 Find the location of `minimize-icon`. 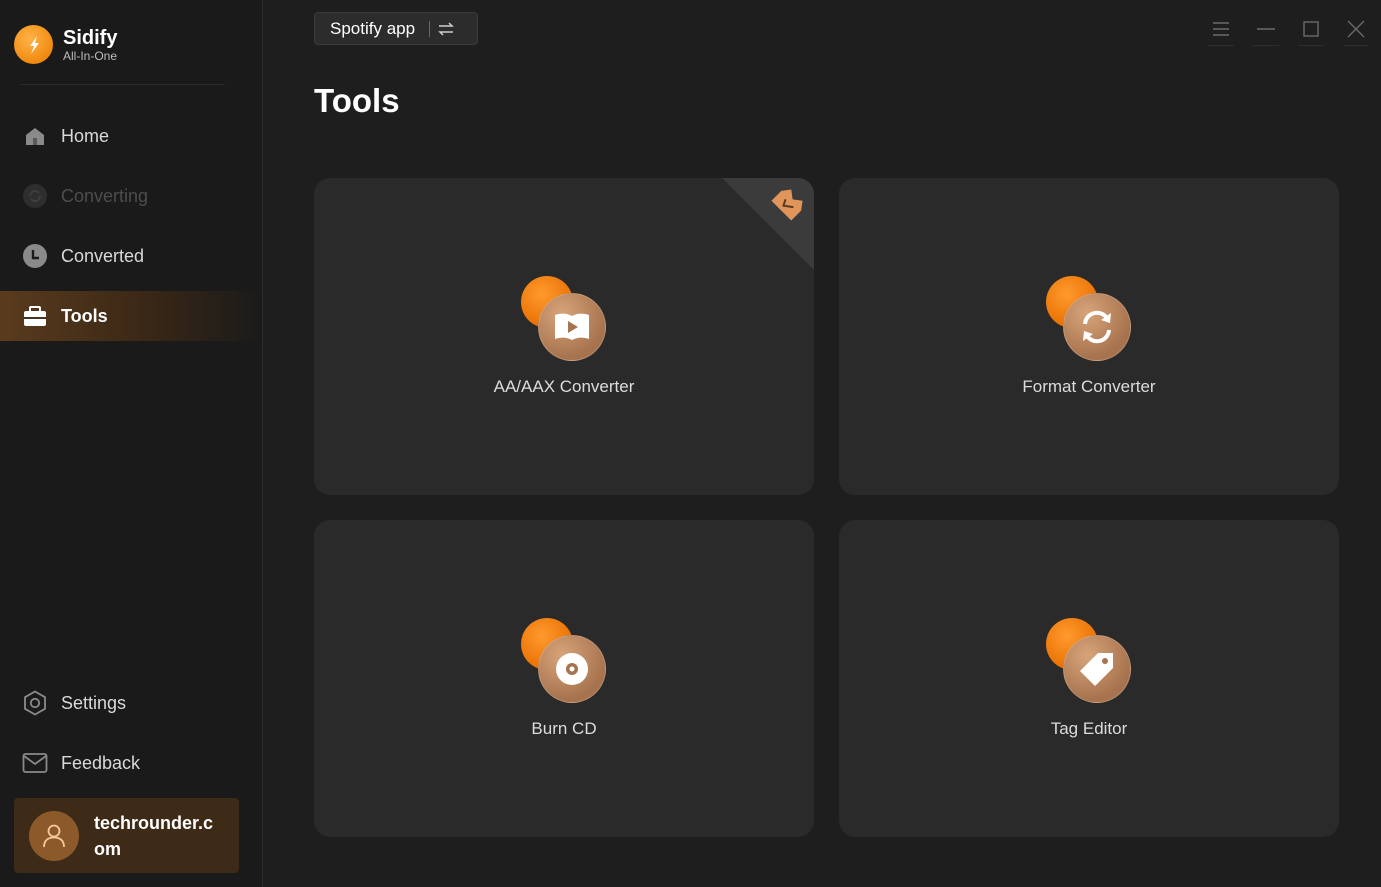

minimize-icon is located at coordinates (1266, 29).